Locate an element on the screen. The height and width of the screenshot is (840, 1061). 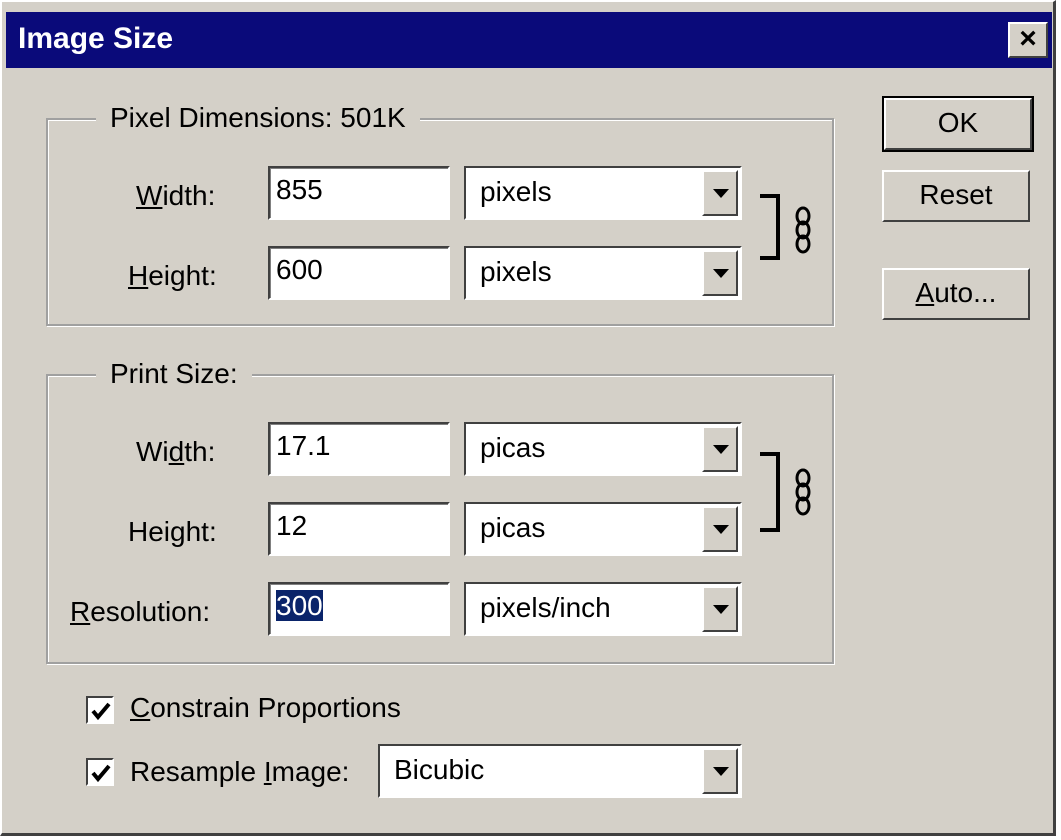
resolution-label: Resolution: is located at coordinates (140, 611).